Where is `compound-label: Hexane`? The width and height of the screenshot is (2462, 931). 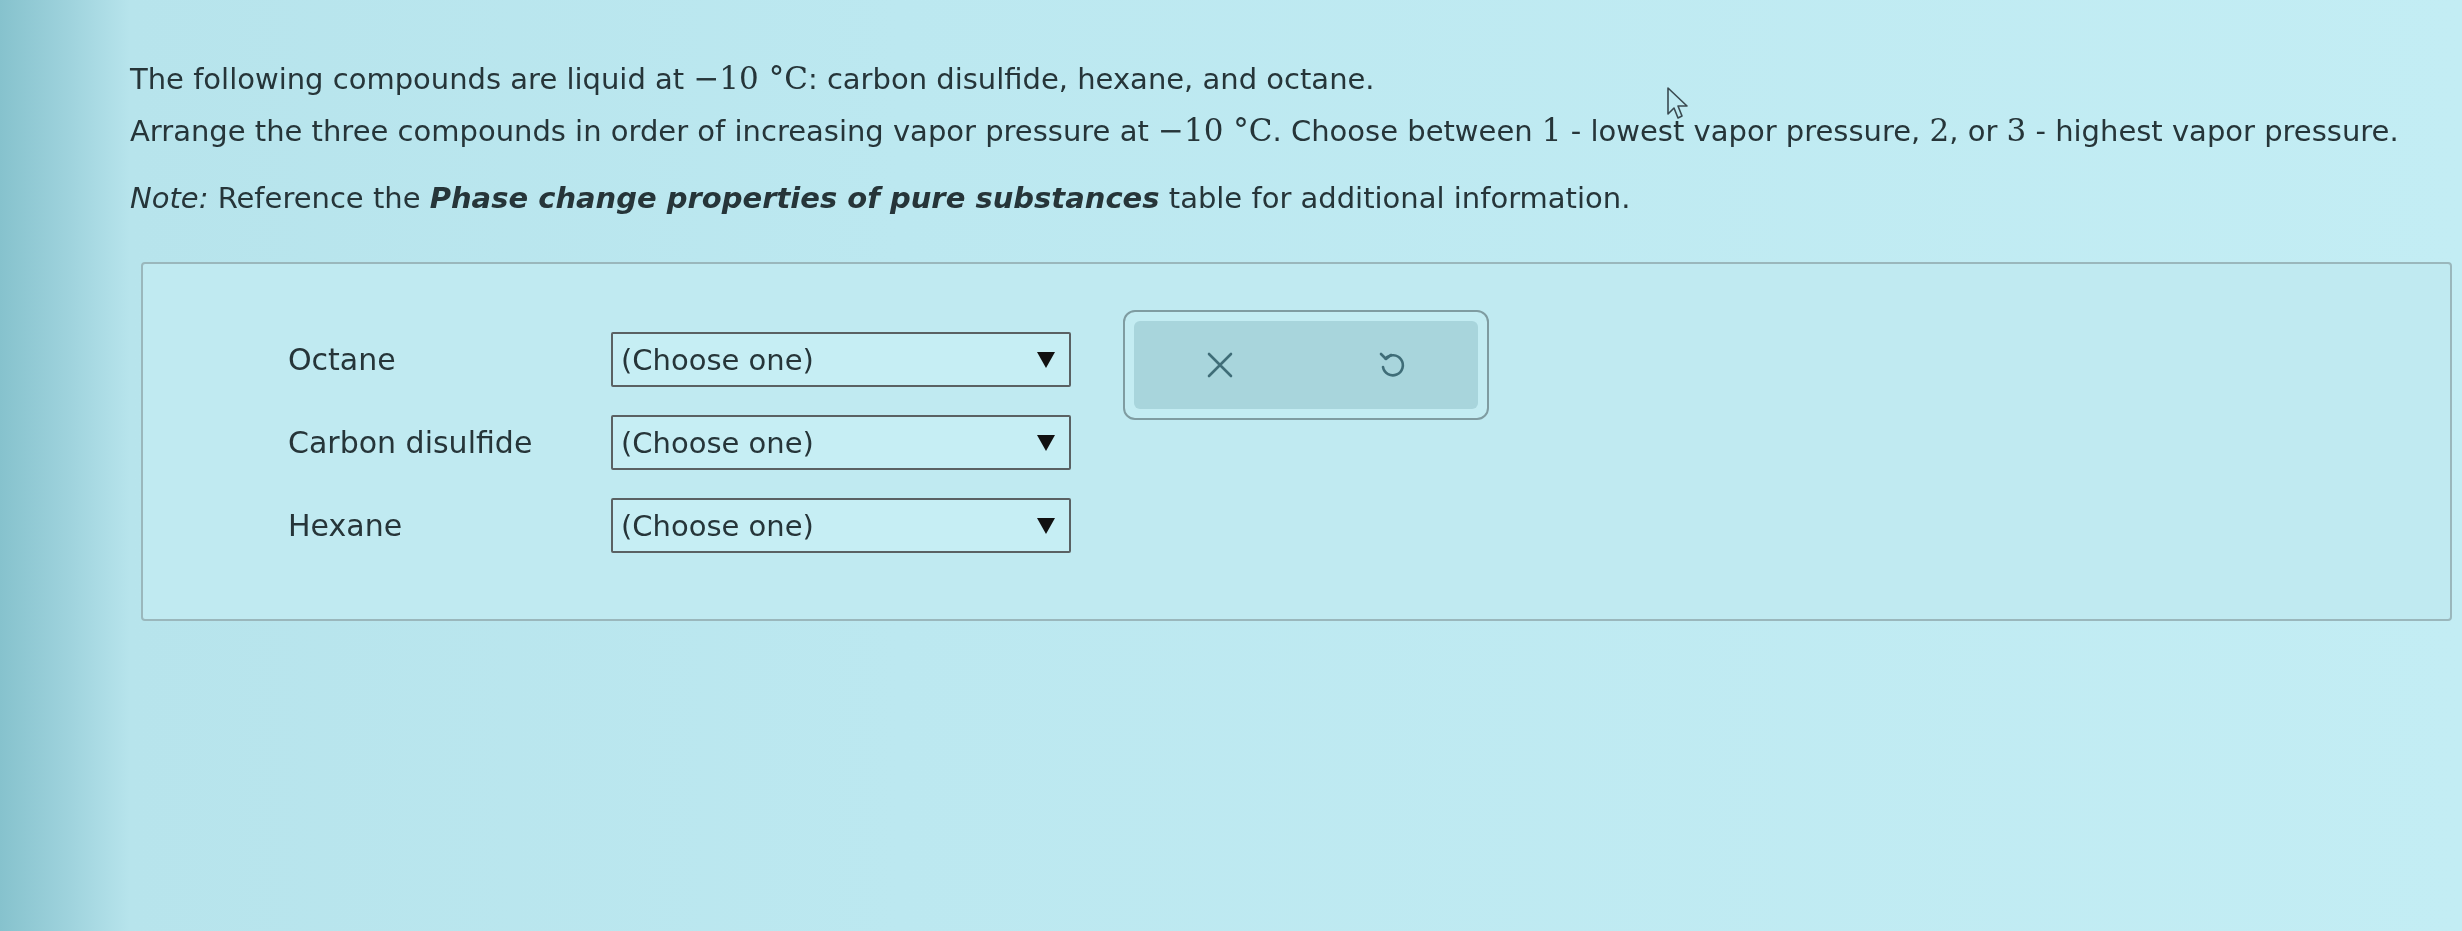
compound-label: Hexane is located at coordinates (345, 525).